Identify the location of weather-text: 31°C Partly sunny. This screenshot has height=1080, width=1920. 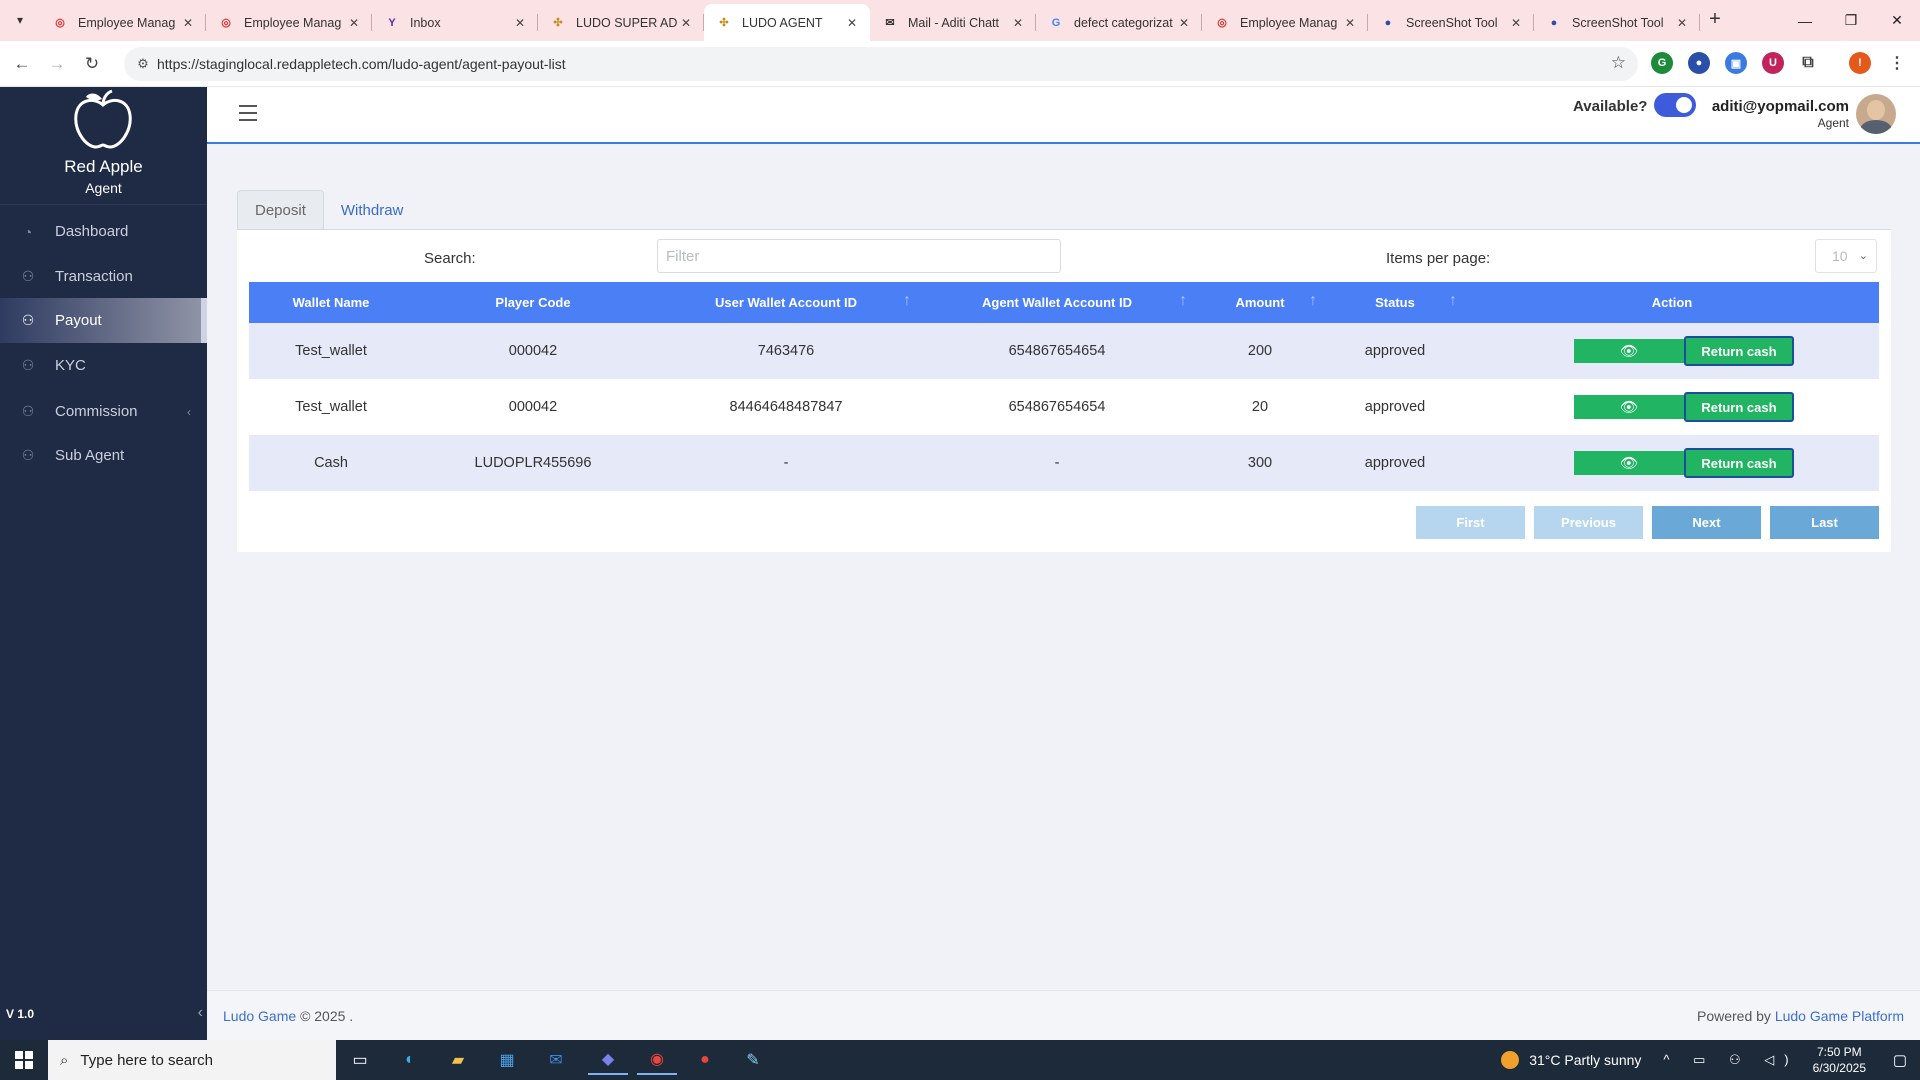
(1585, 1060).